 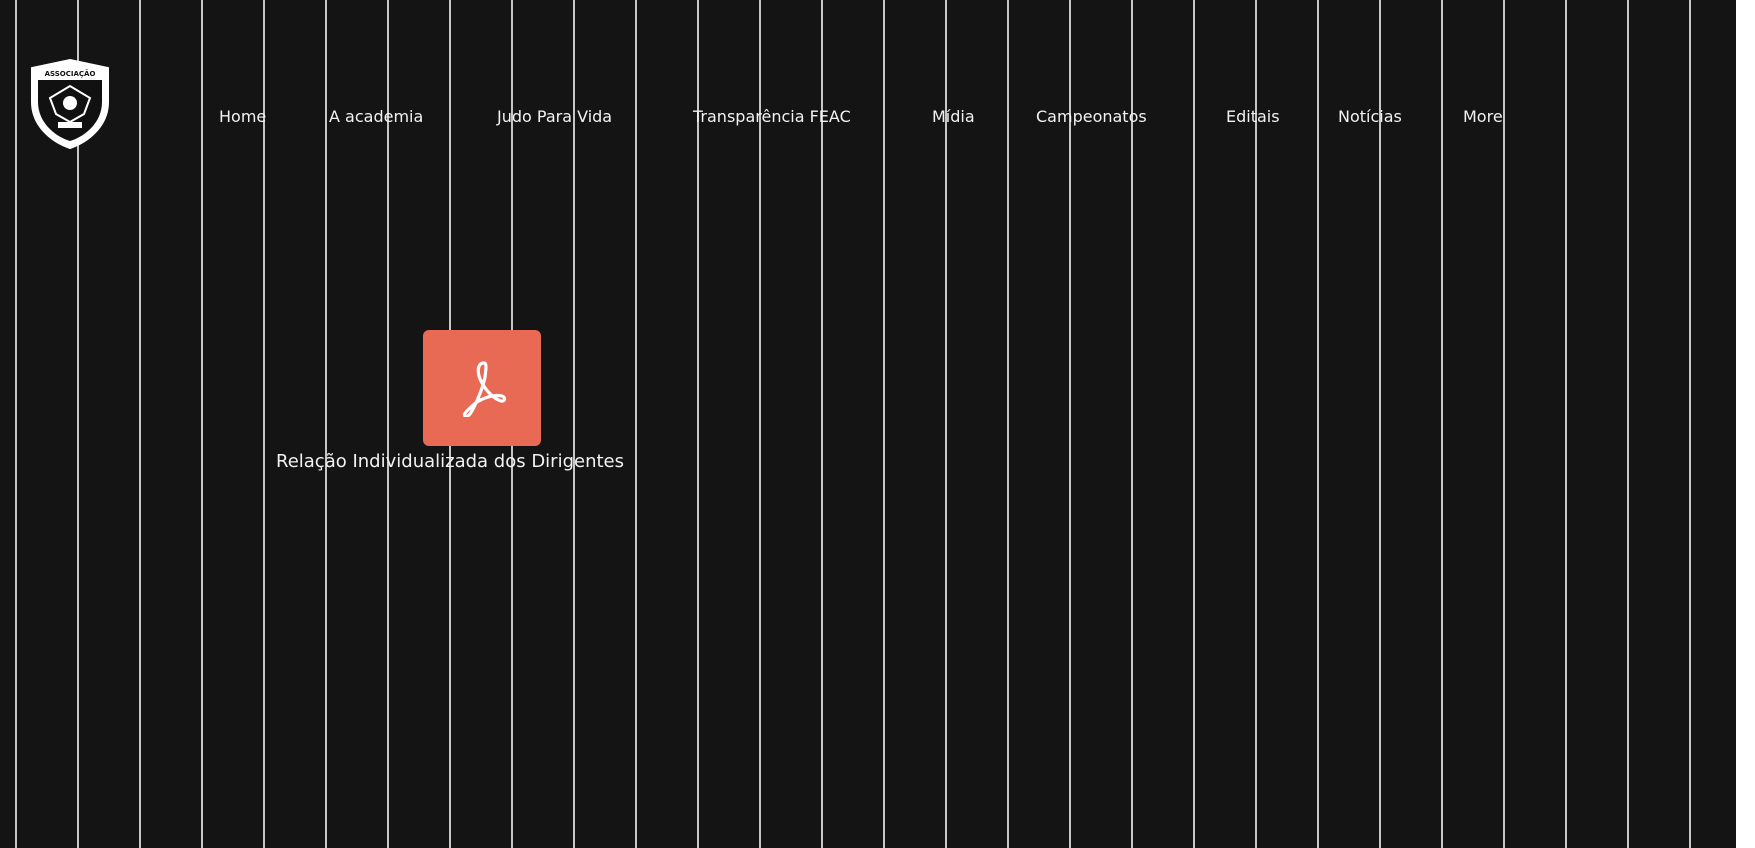 I want to click on pdf-icon, so click(x=484, y=389).